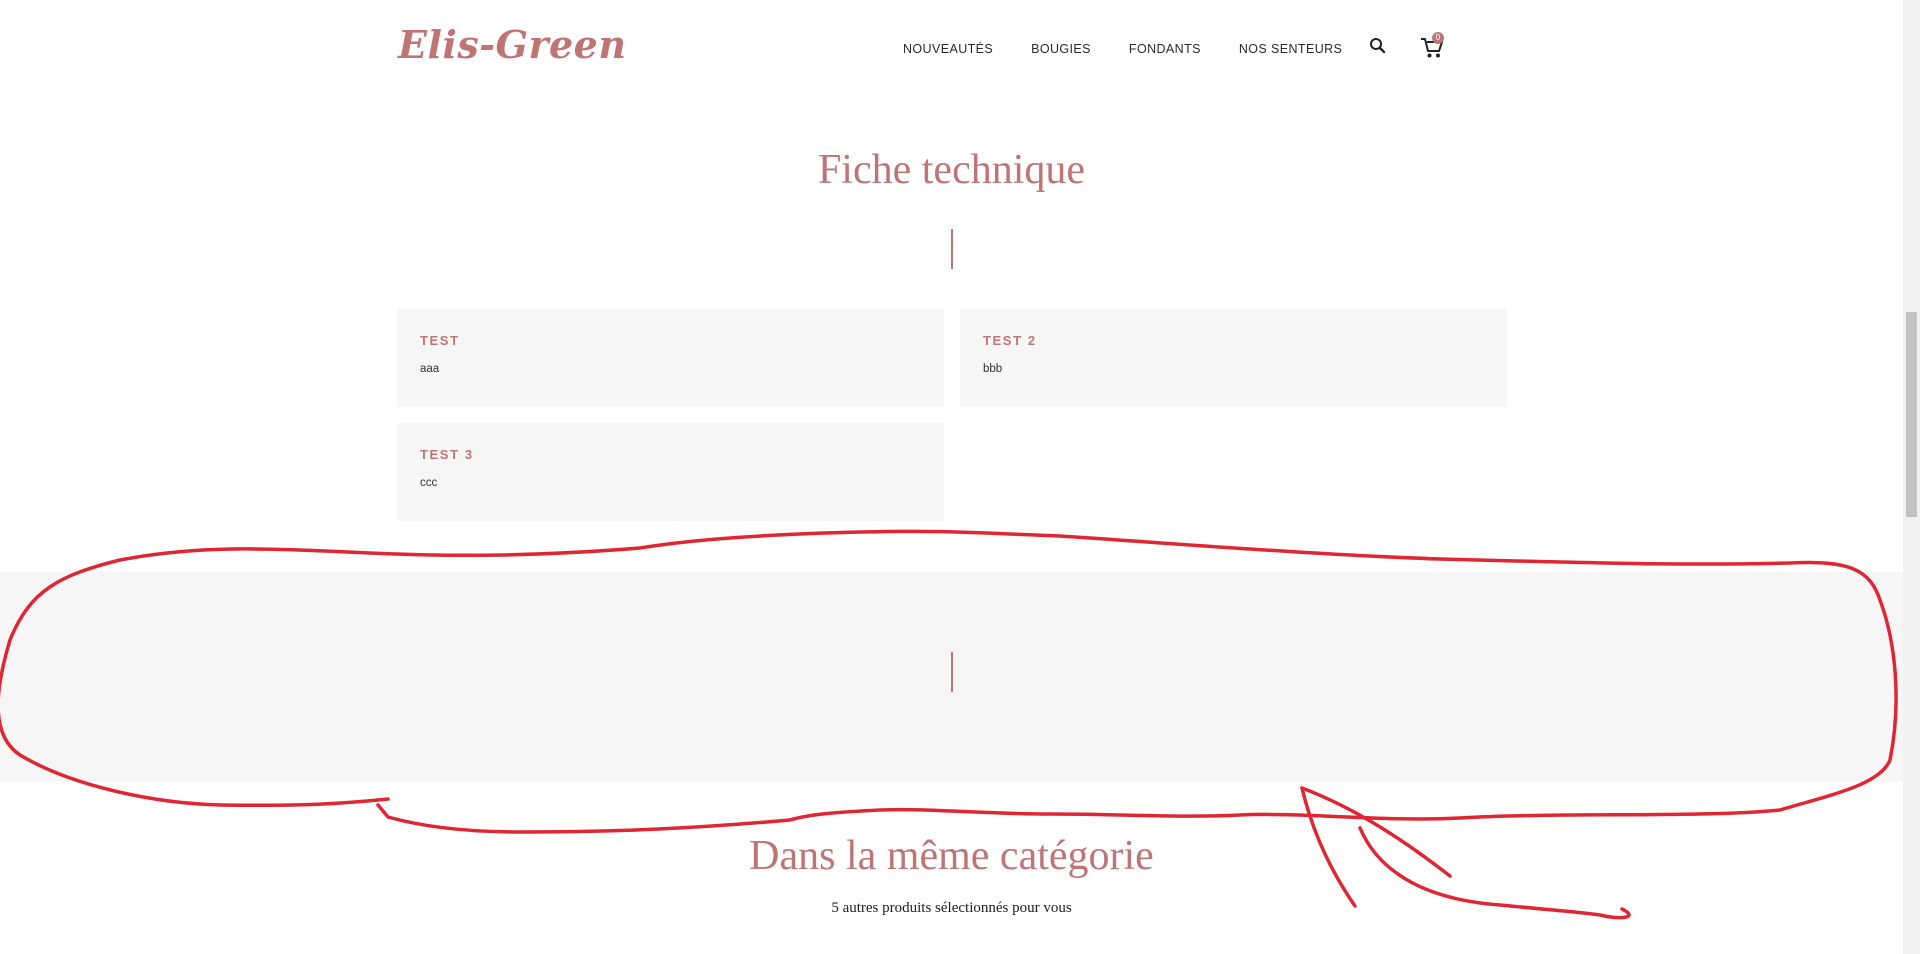  What do you see at coordinates (447, 454) in the screenshot?
I see `feature-name: TEST 3` at bounding box center [447, 454].